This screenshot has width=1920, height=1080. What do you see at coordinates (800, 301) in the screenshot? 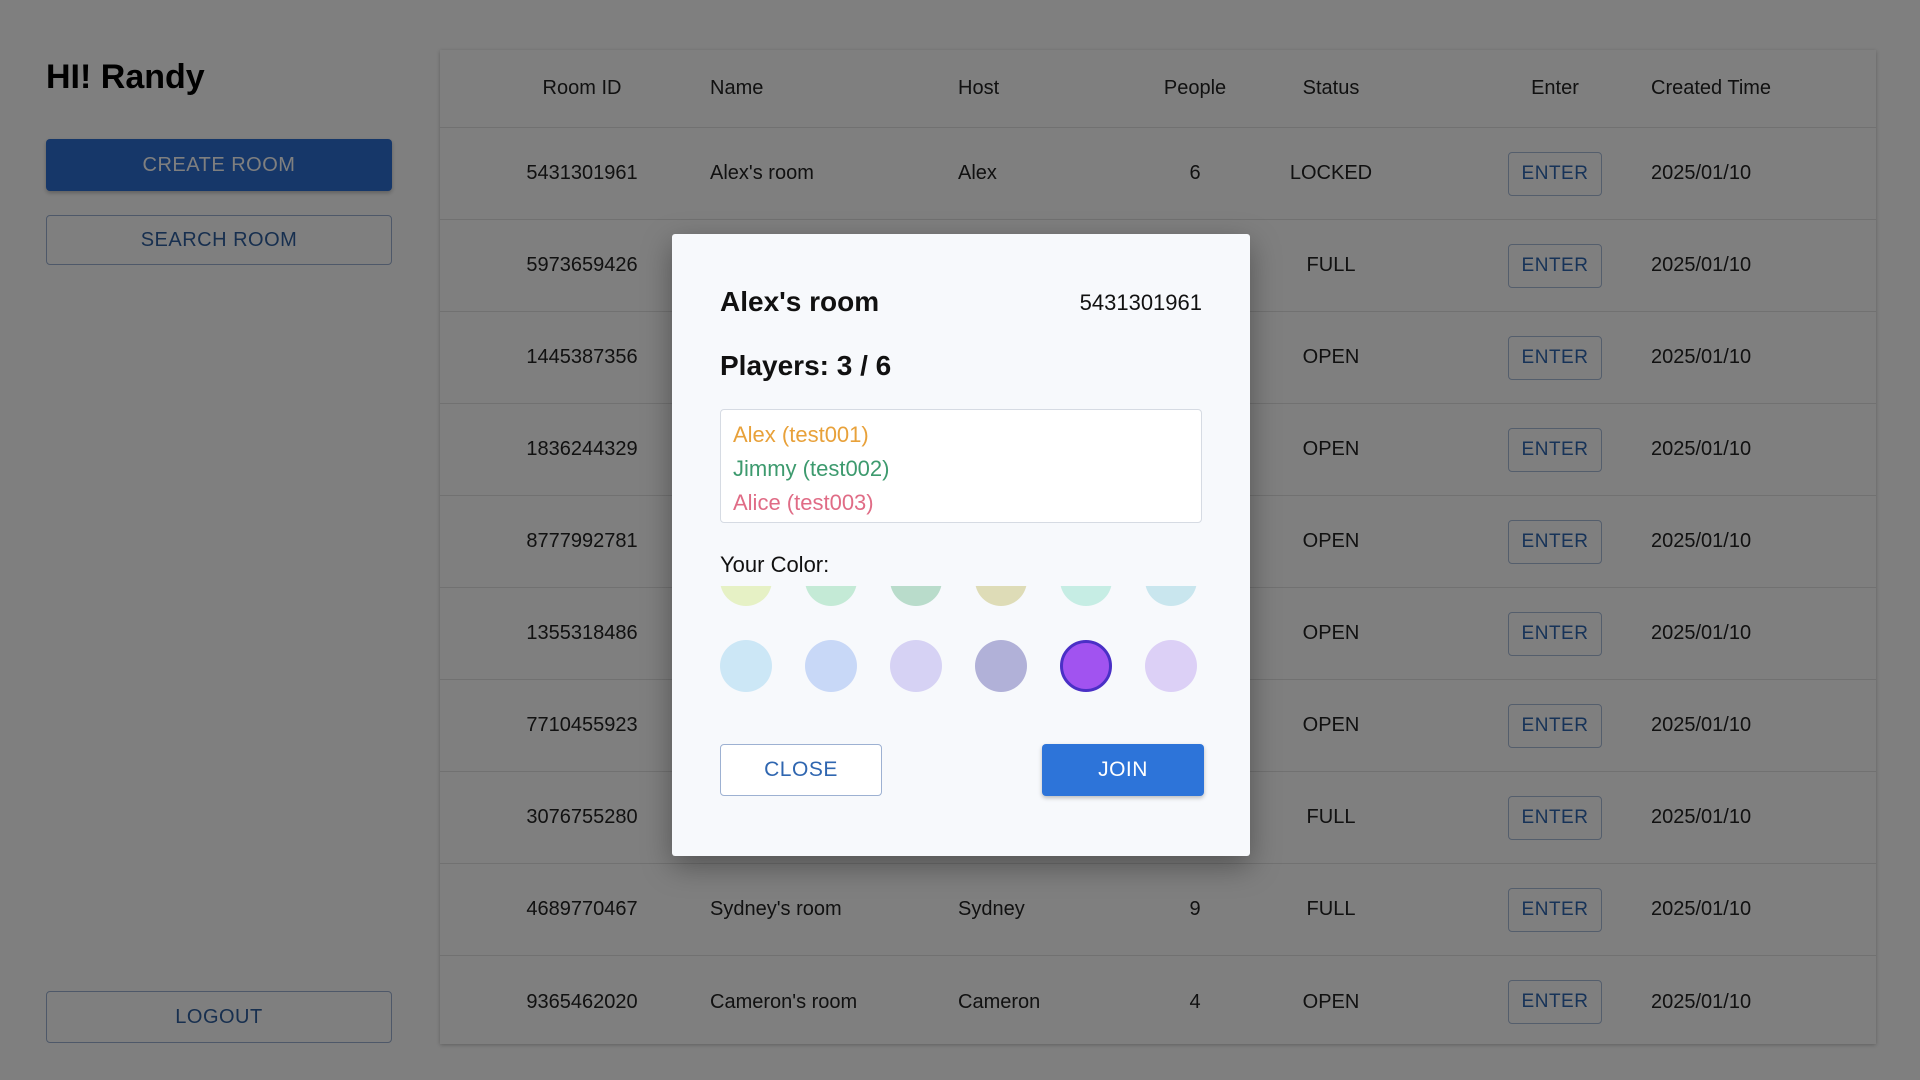
I see `dialog-title: Alex's room` at bounding box center [800, 301].